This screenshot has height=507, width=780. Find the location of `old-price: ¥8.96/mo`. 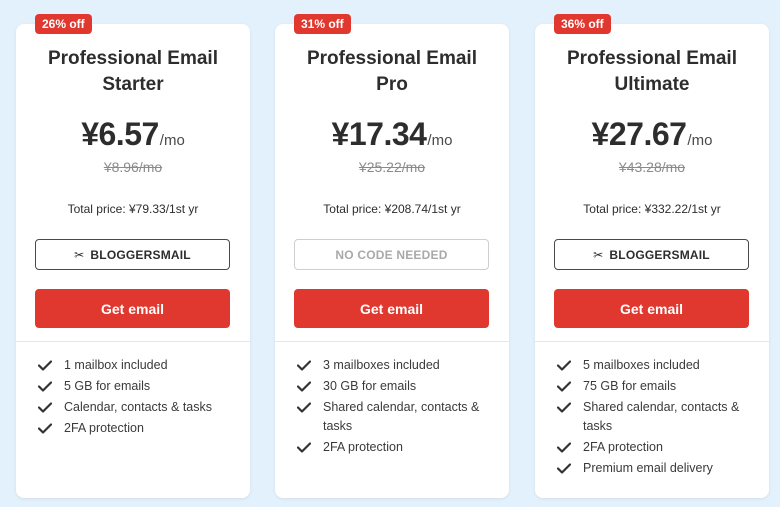

old-price: ¥8.96/mo is located at coordinates (133, 167).